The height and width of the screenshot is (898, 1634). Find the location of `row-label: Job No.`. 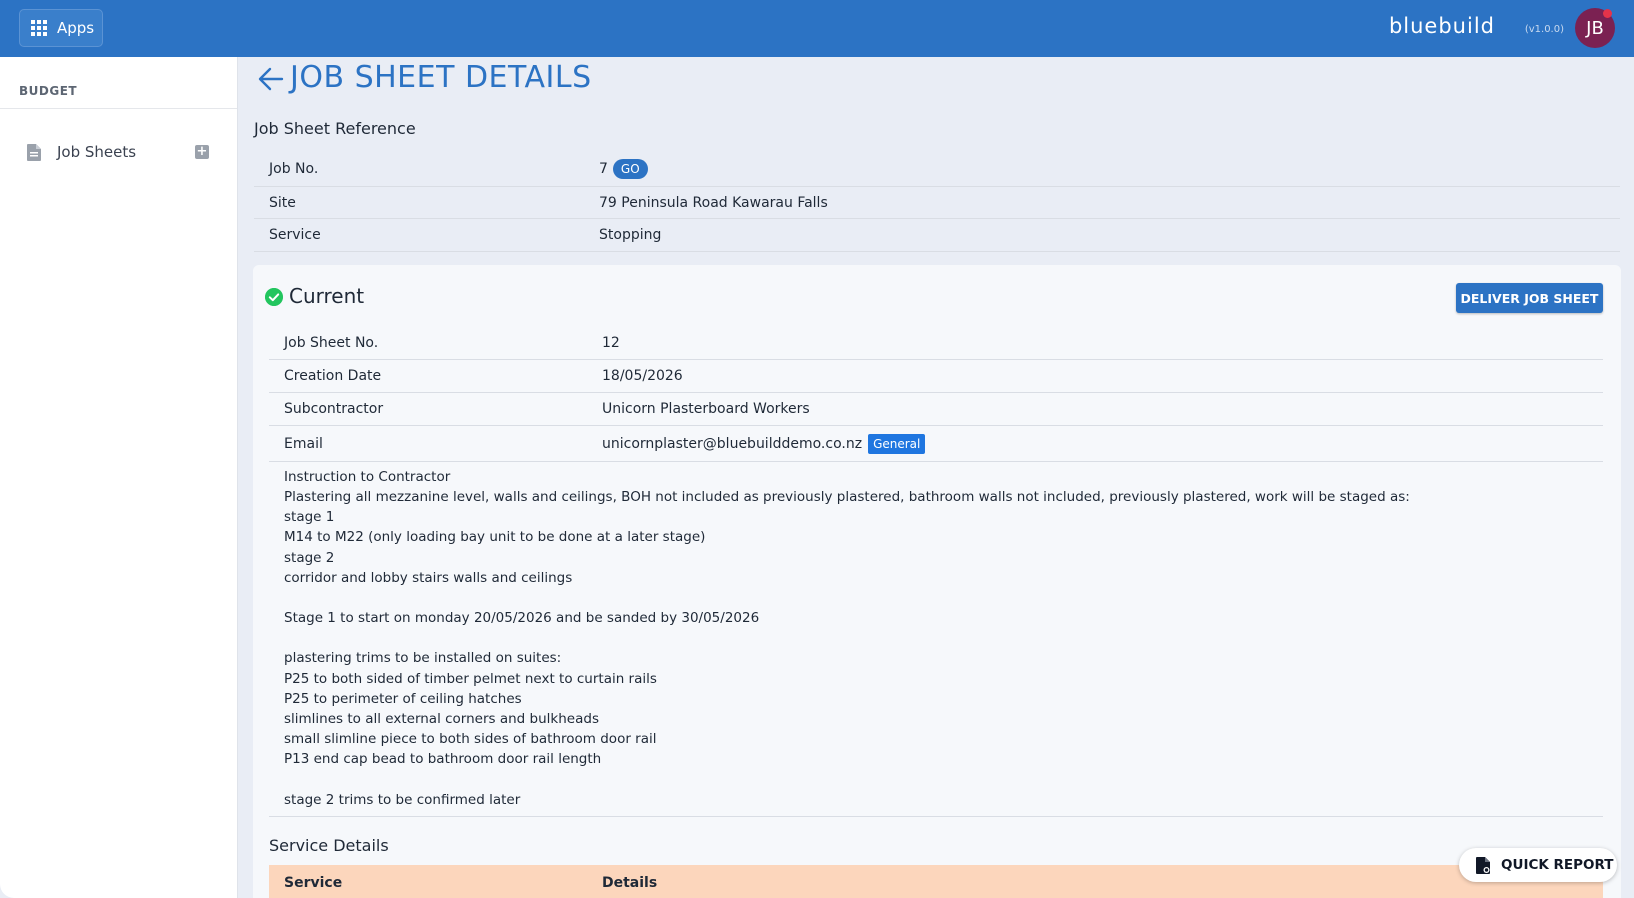

row-label: Job No. is located at coordinates (294, 168).